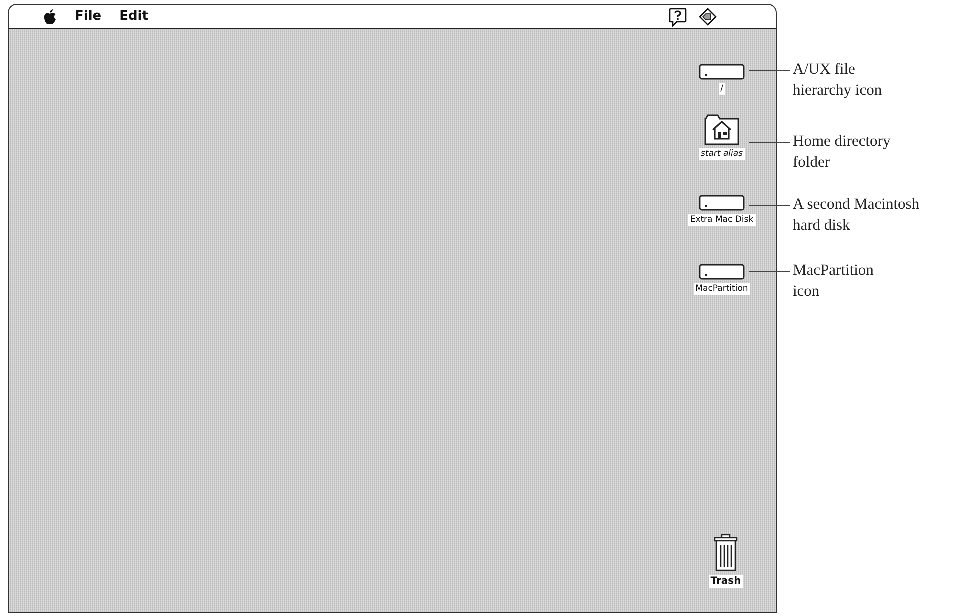  I want to click on icon-label: Extra Mac Disk, so click(722, 220).